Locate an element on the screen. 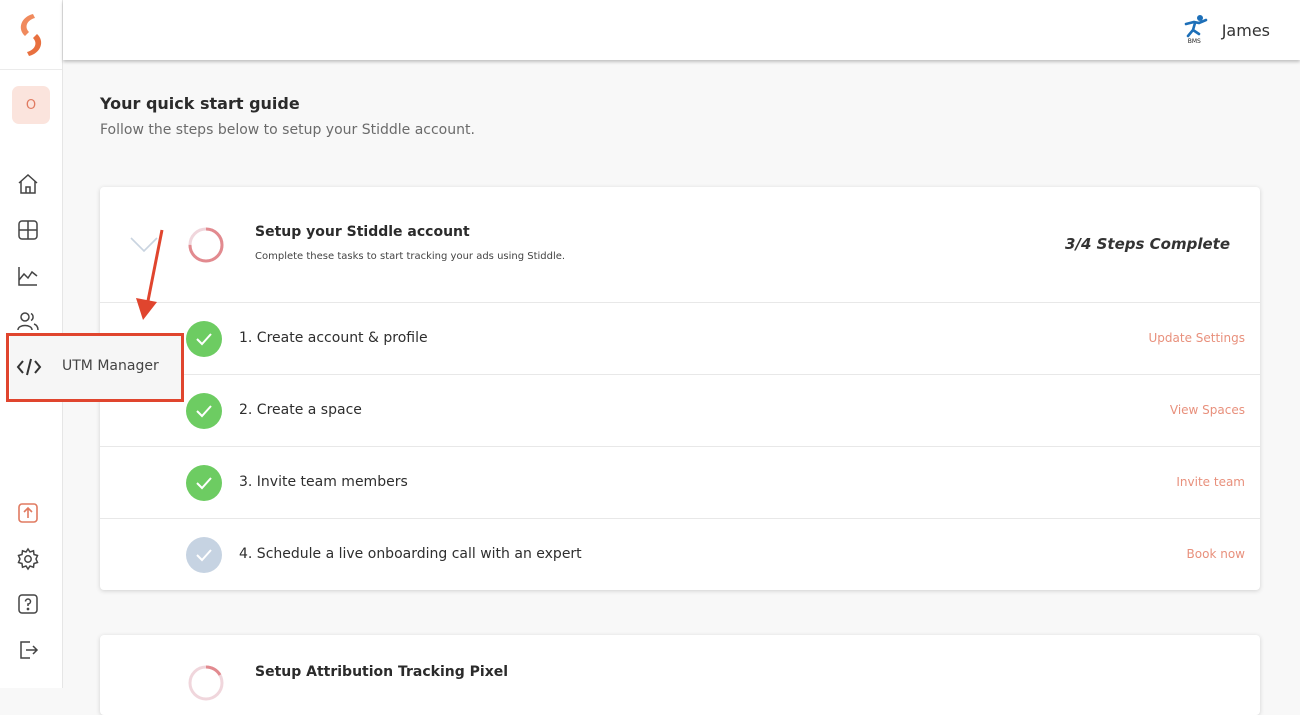  page-title: Your quick start guide is located at coordinates (200, 103).